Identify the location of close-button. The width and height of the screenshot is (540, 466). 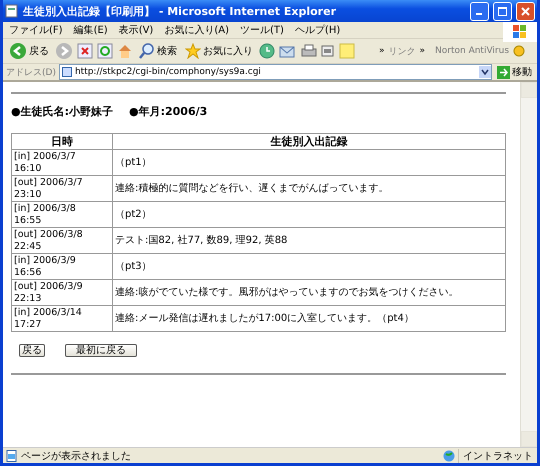
(525, 11).